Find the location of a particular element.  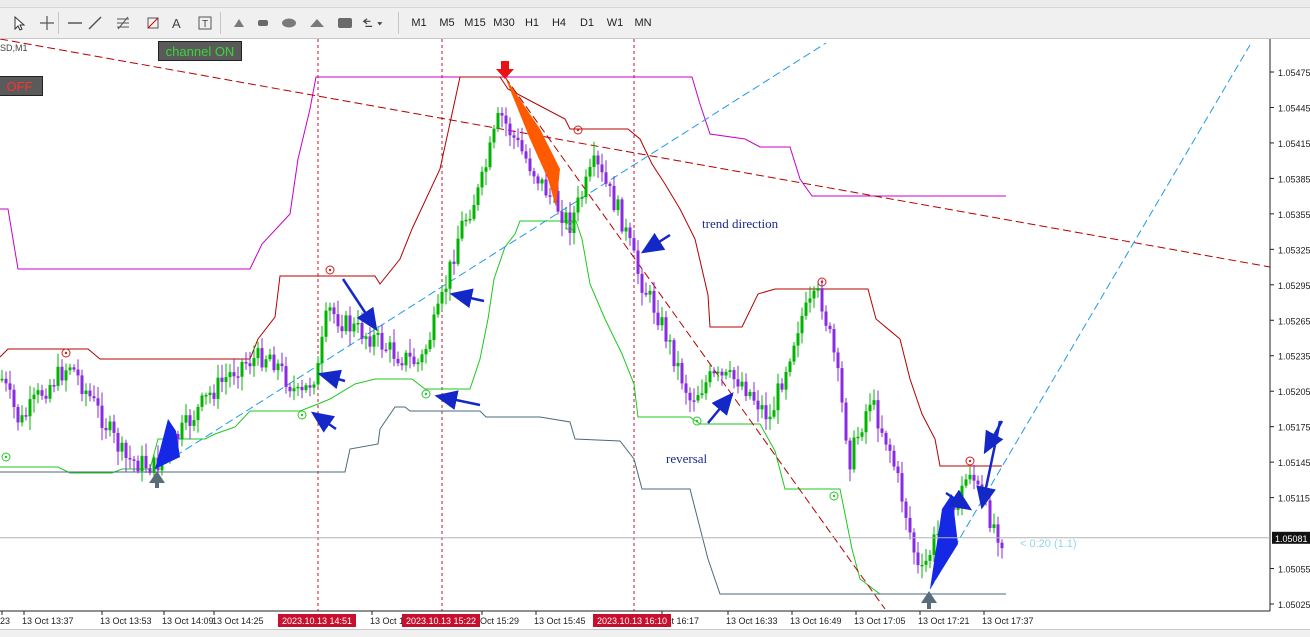

timeframe-m5: M5 is located at coordinates (447, 23).